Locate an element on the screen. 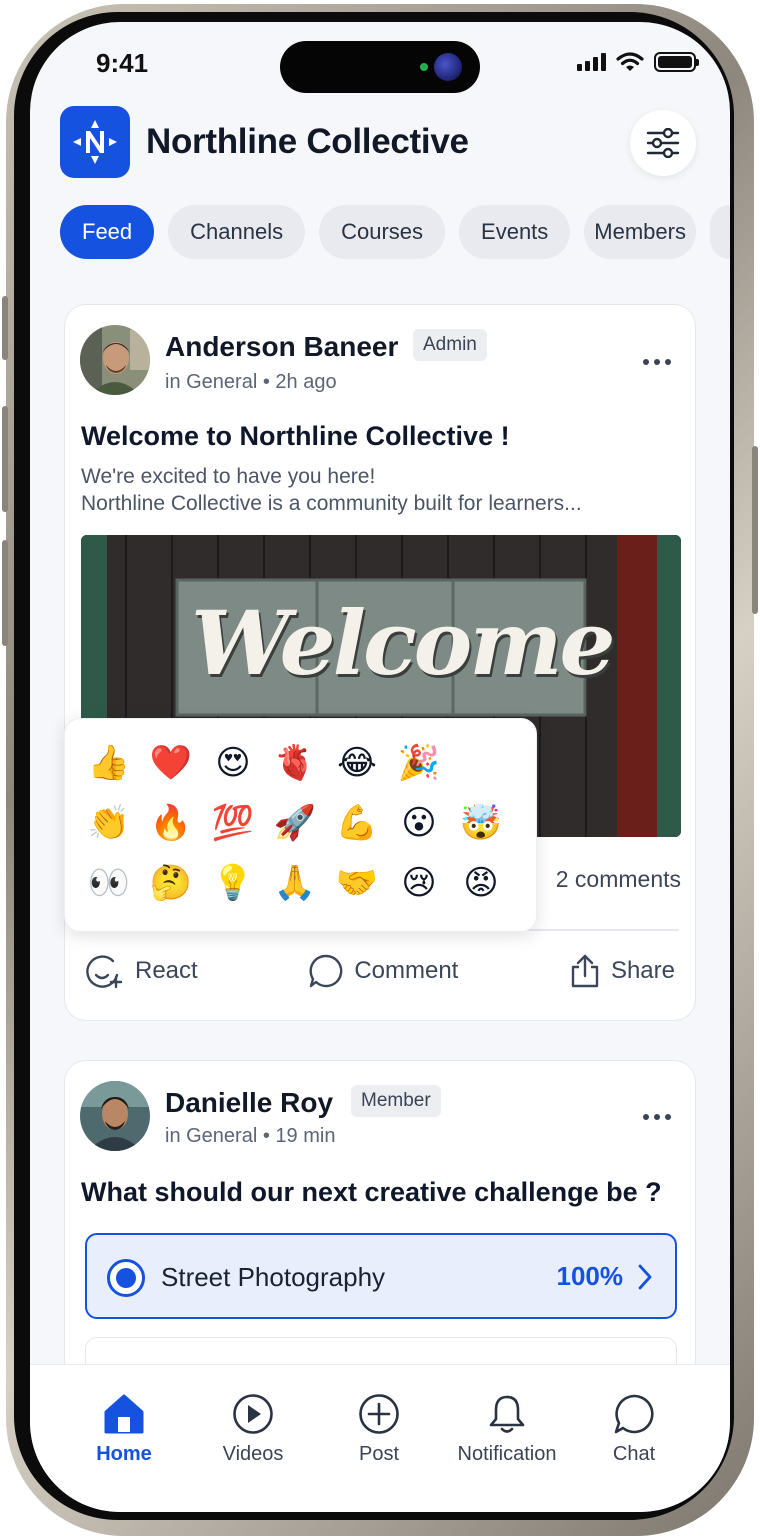 The width and height of the screenshot is (760, 1540). category-tabs: Feed Channels Courses Events Members is located at coordinates (395, 232).